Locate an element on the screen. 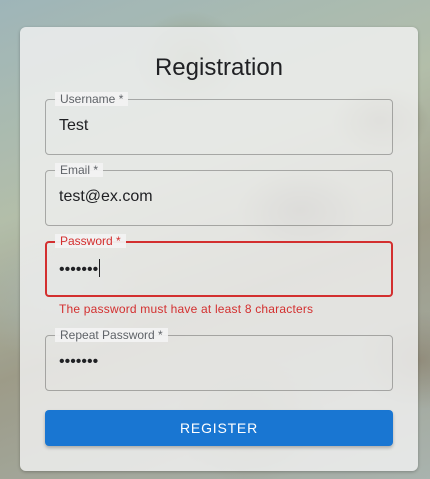  repeat-password-value: ••••••• is located at coordinates (78, 362).